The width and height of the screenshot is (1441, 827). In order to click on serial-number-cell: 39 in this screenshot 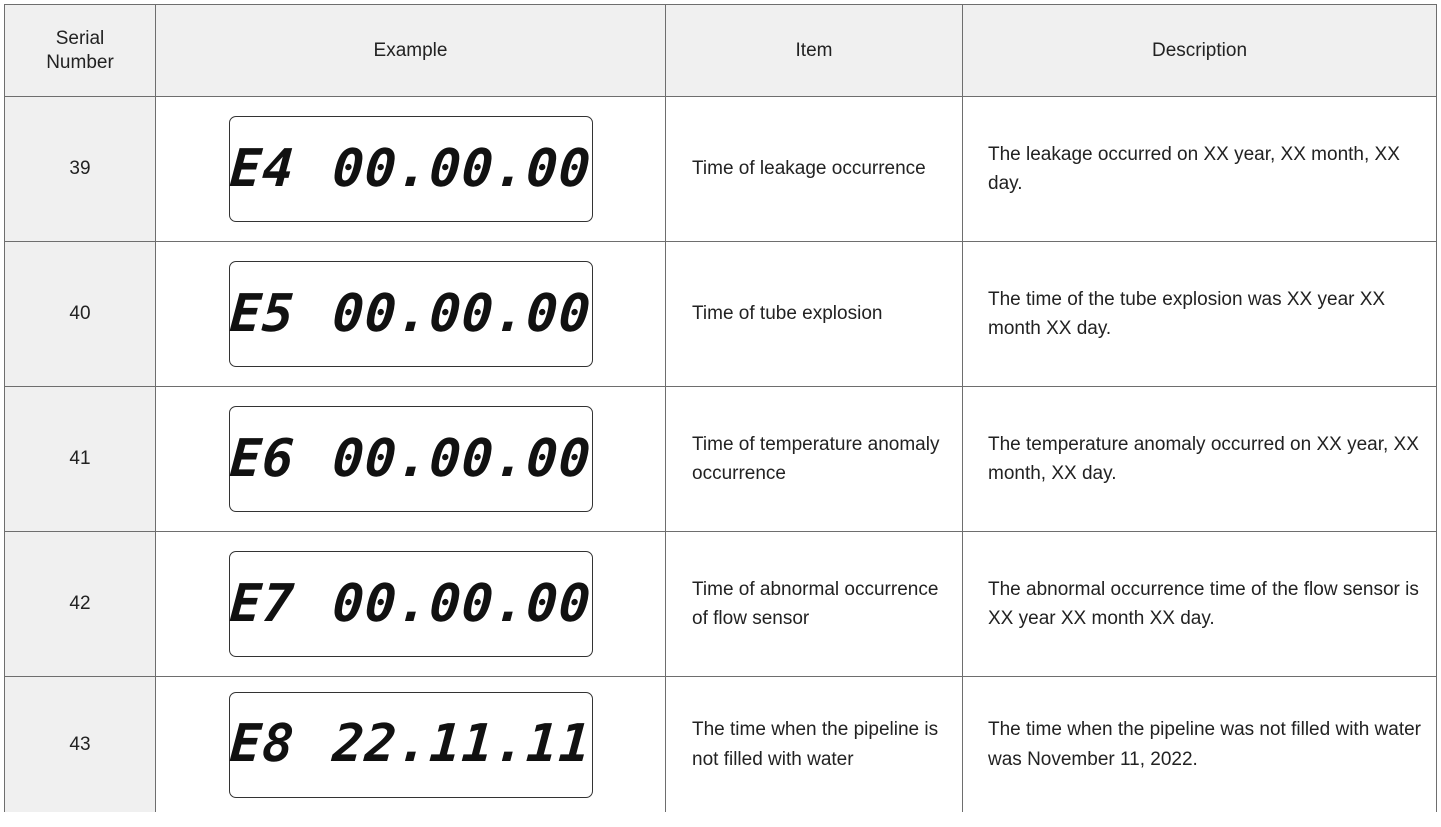, I will do `click(80, 169)`.